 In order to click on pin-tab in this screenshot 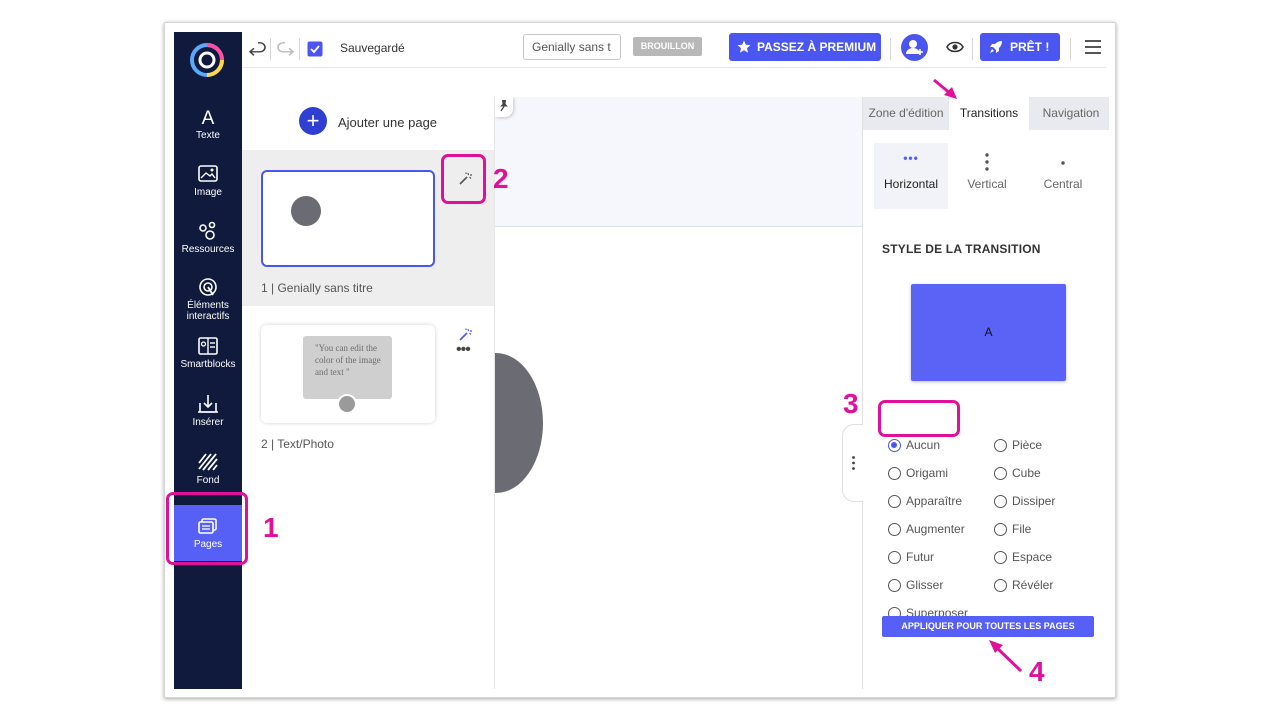, I will do `click(504, 107)`.